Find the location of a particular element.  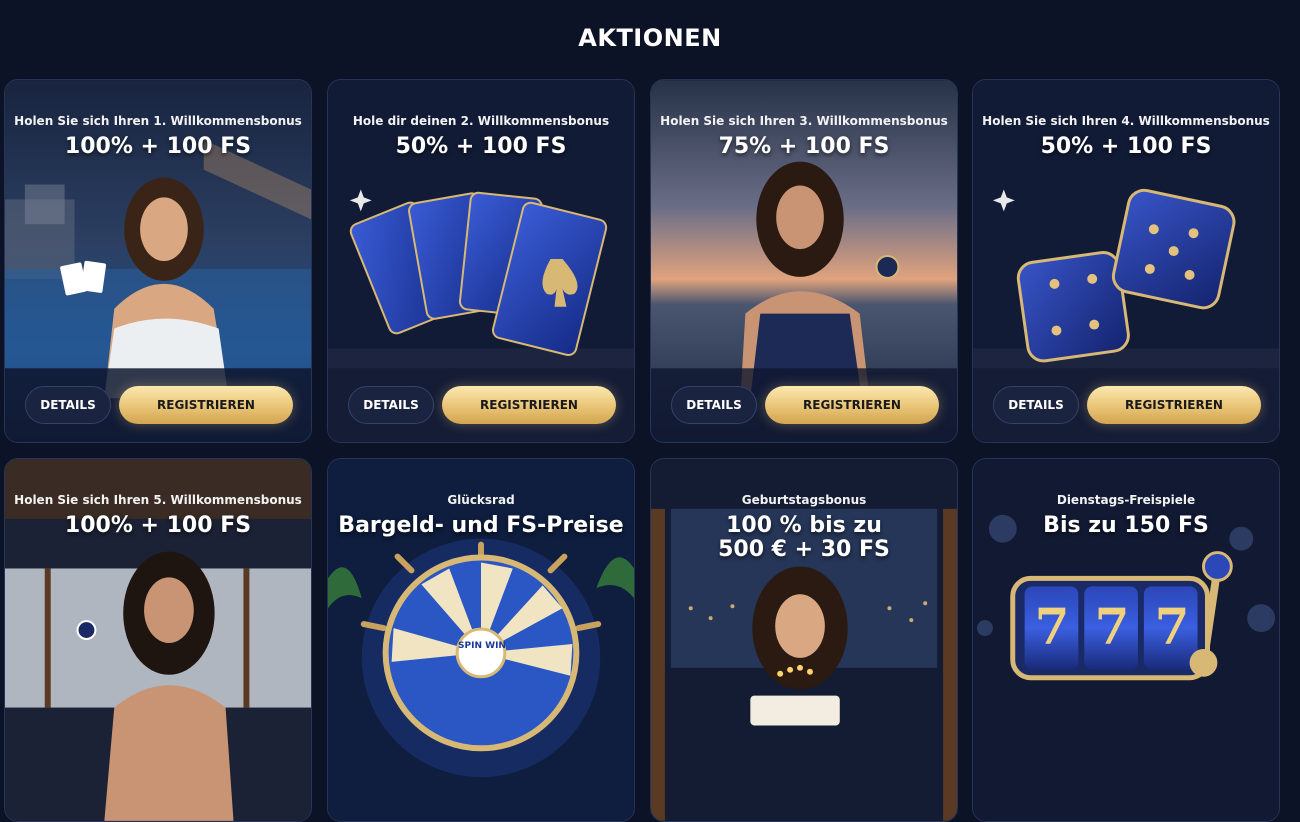

card-subtitle: Holen Sie sich Ihren 1. Willkommensbonus is located at coordinates (158, 121).